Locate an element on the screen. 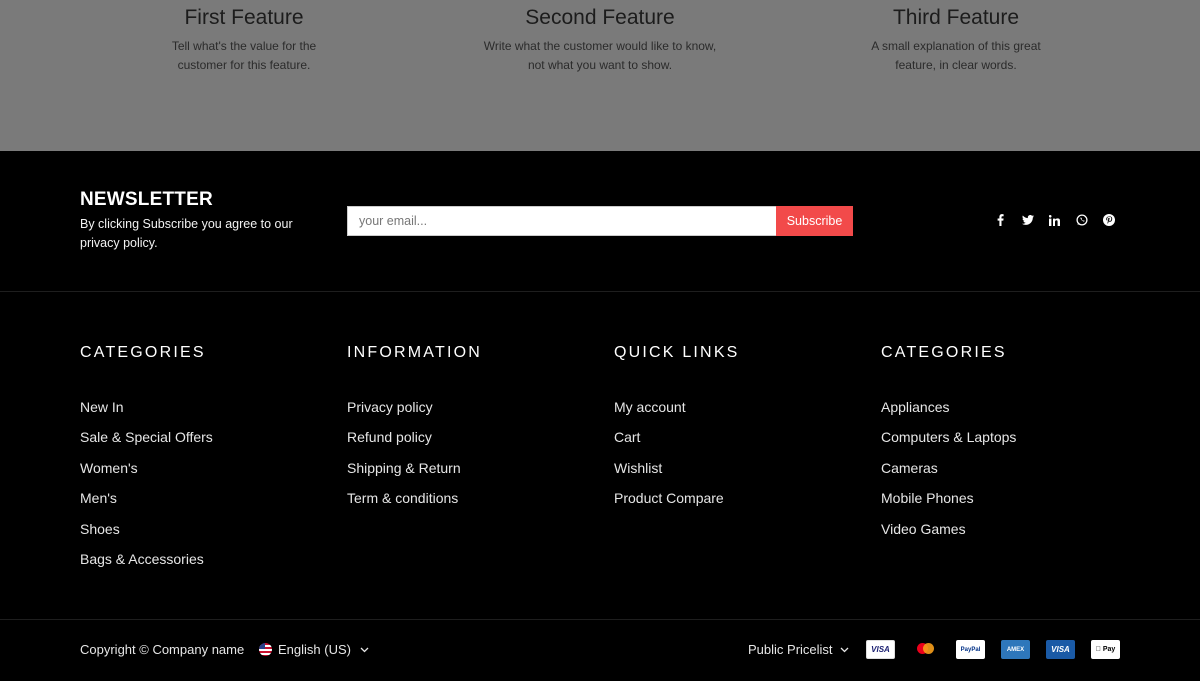  footer-link: Women's is located at coordinates (200, 468).